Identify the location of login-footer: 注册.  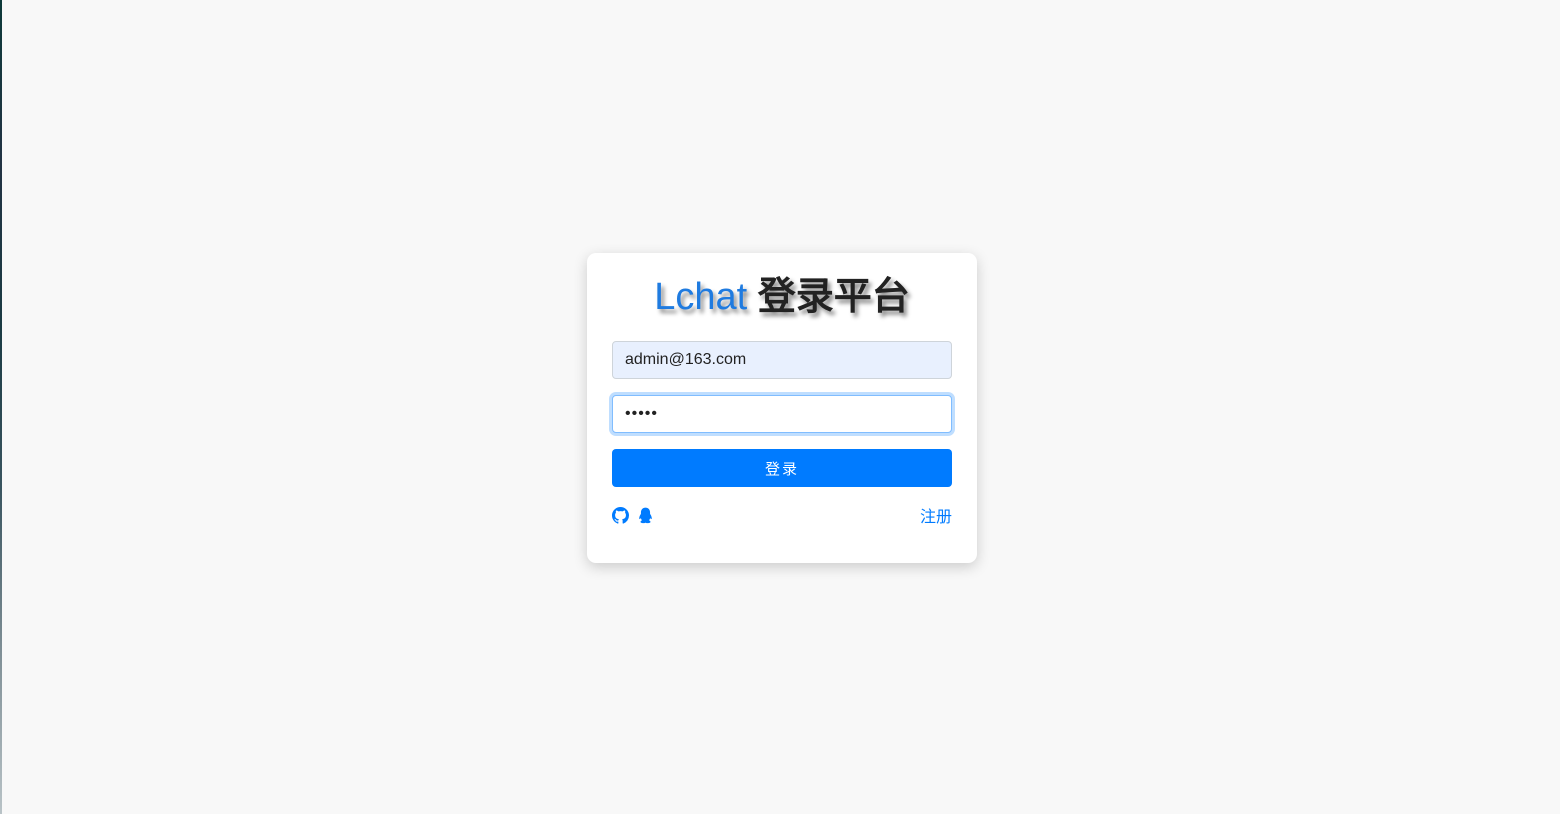
(782, 515).